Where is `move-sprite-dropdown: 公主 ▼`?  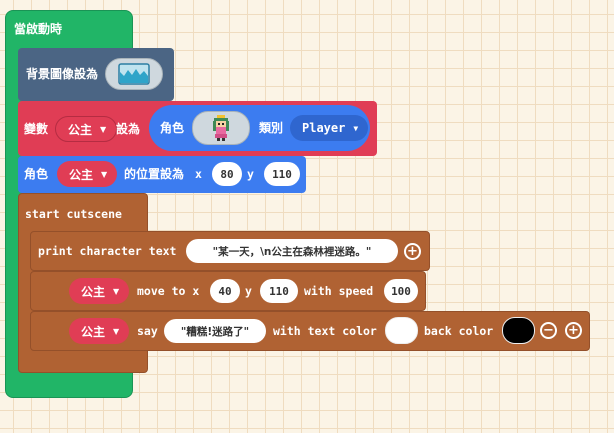 move-sprite-dropdown: 公主 ▼ is located at coordinates (99, 291).